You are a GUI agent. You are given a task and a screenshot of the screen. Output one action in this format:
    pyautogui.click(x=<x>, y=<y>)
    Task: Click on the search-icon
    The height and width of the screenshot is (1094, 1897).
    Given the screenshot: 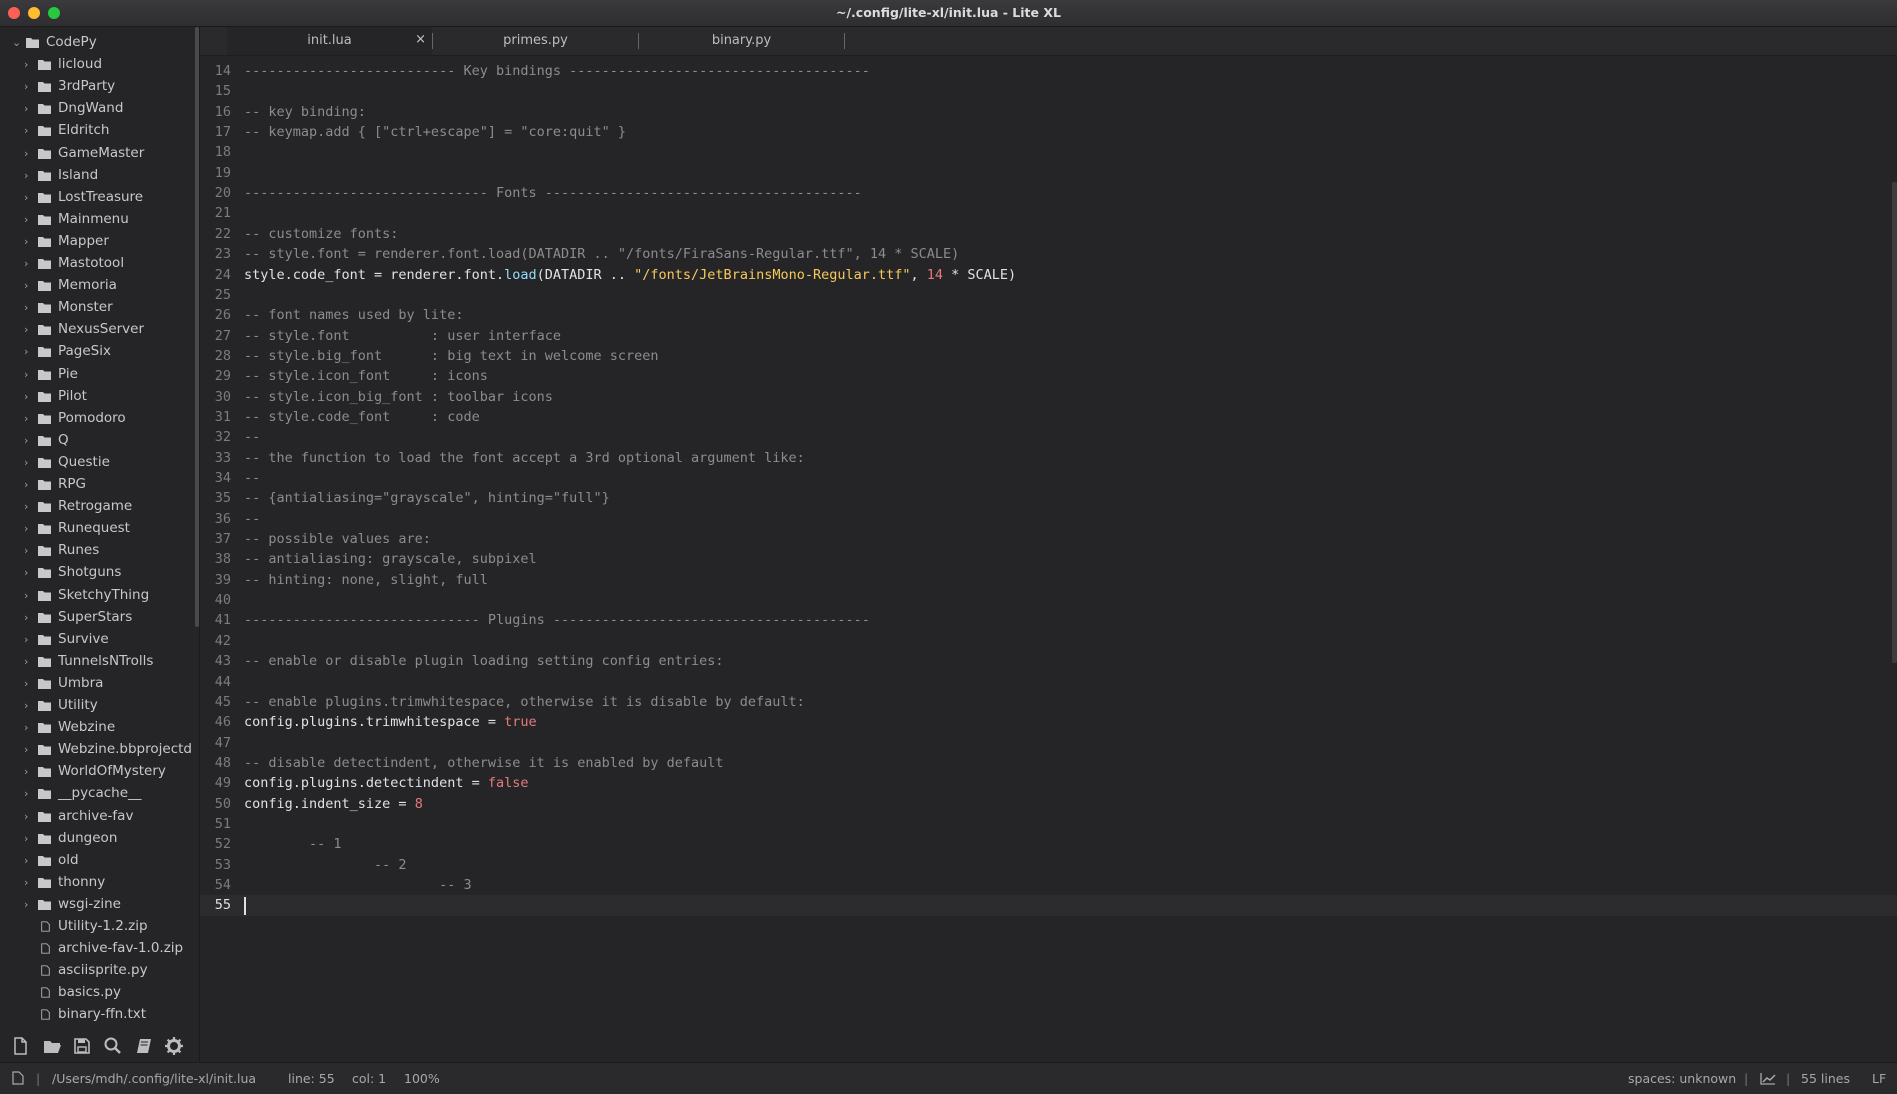 What is the action you would take?
    pyautogui.click(x=113, y=1046)
    